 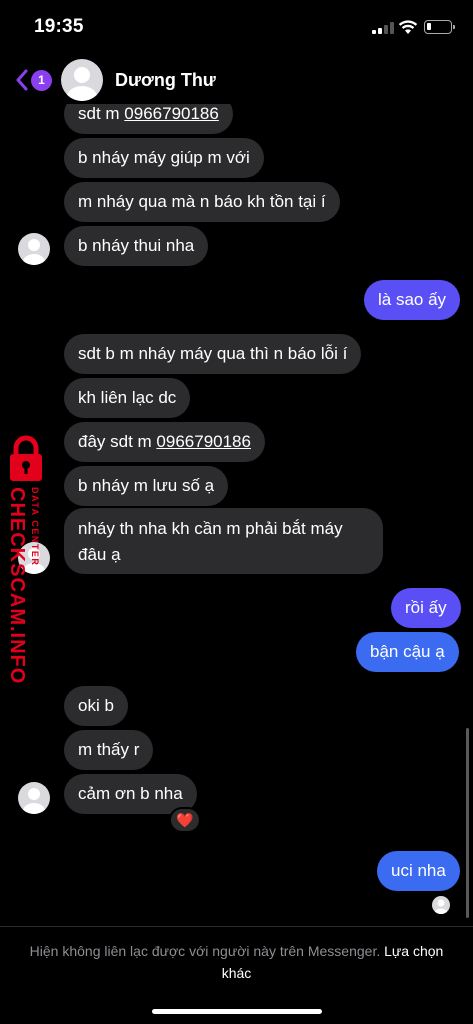 I want to click on message-bubble-outgoing: là sao ấy, so click(x=412, y=300).